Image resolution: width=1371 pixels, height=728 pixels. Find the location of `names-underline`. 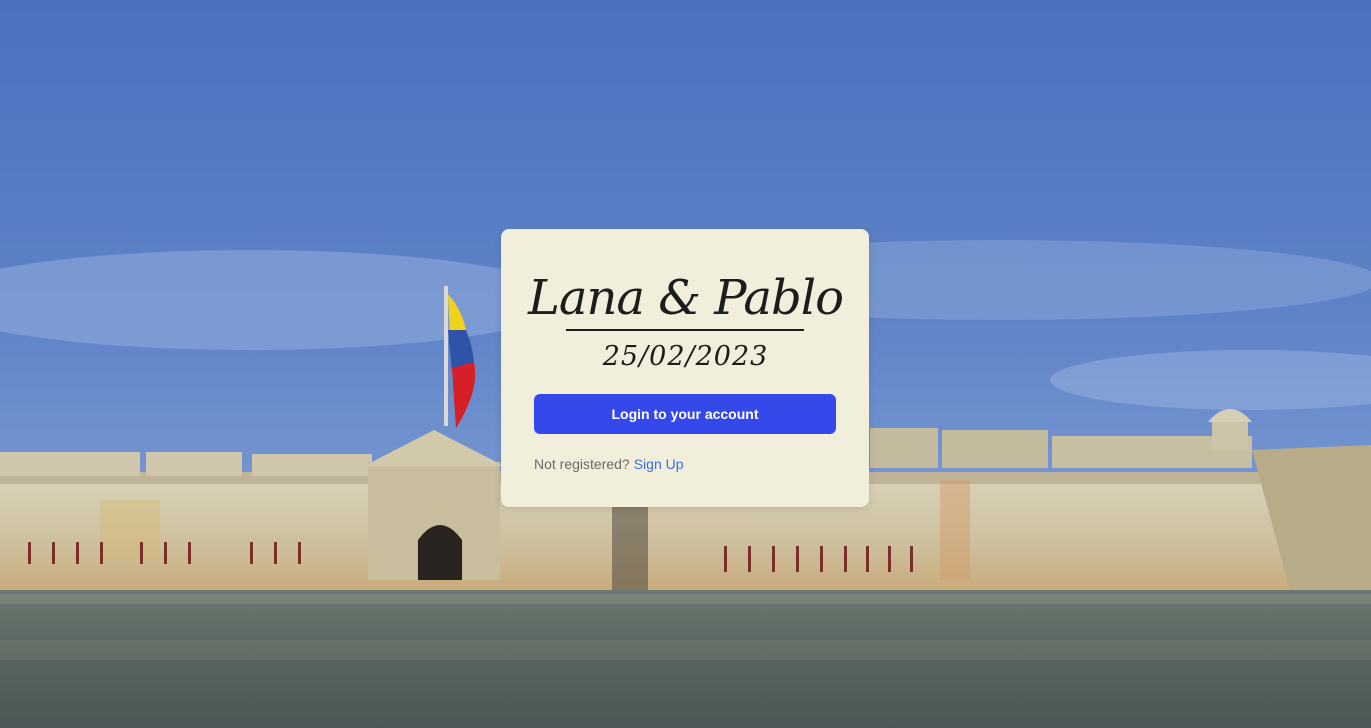

names-underline is located at coordinates (685, 330).